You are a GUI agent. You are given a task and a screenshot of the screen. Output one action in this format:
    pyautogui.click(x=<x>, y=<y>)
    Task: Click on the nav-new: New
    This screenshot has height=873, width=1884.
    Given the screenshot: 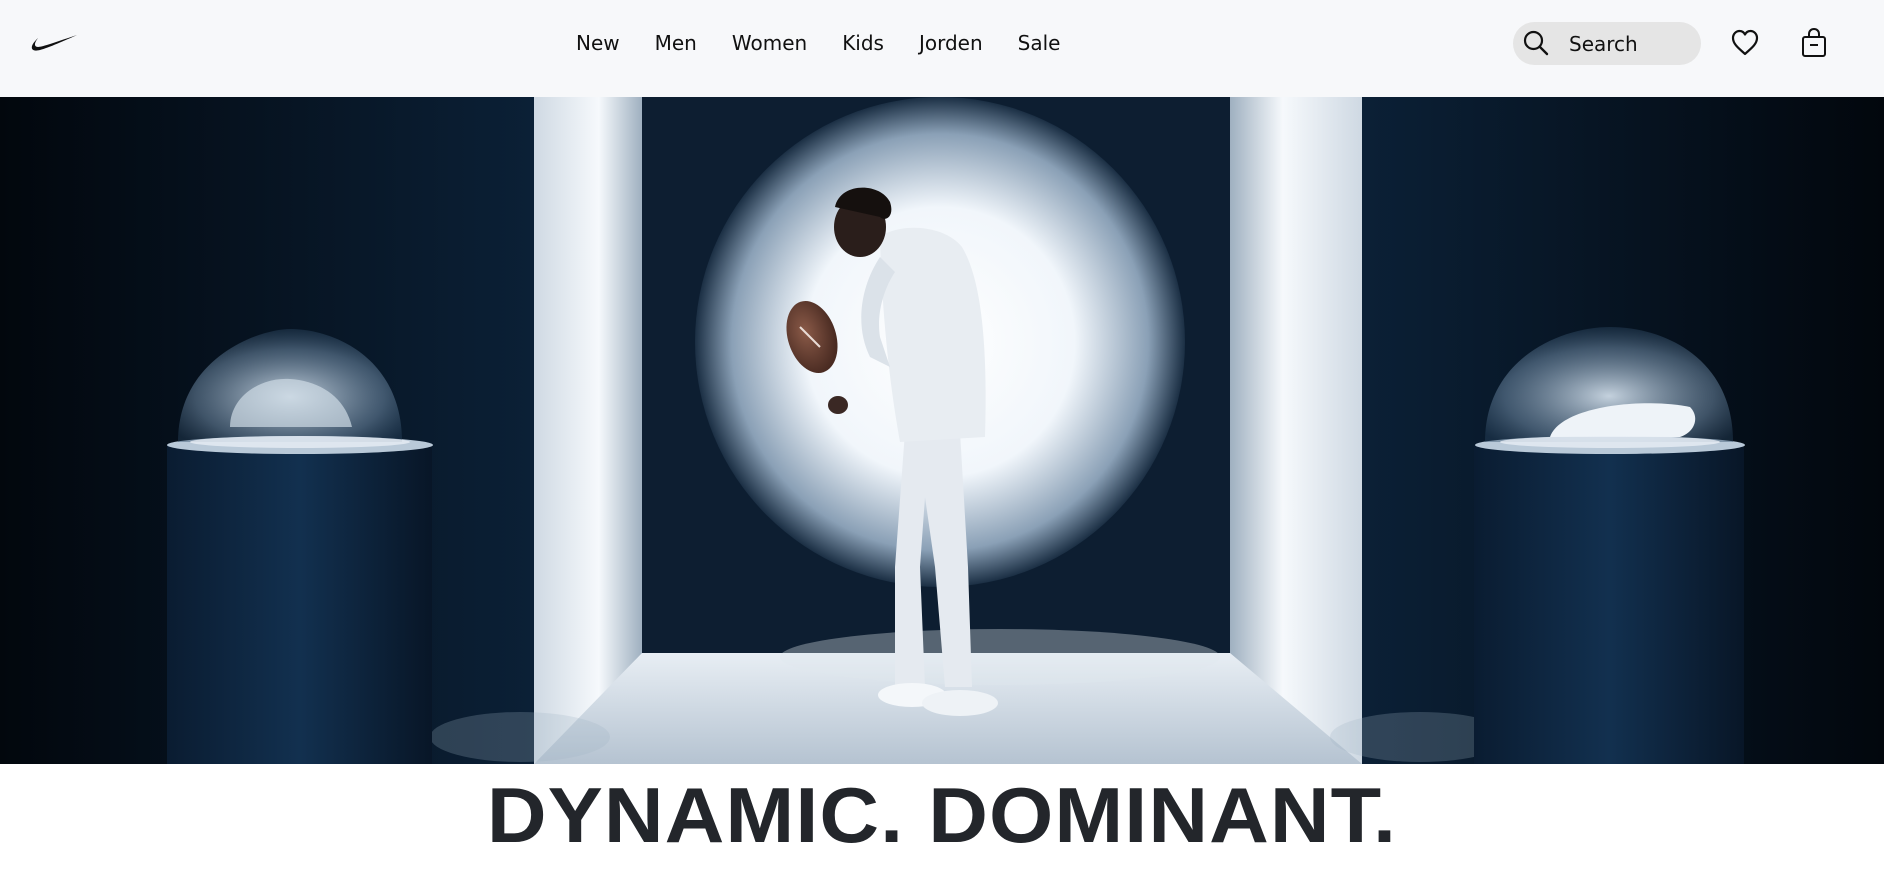 What is the action you would take?
    pyautogui.click(x=598, y=43)
    